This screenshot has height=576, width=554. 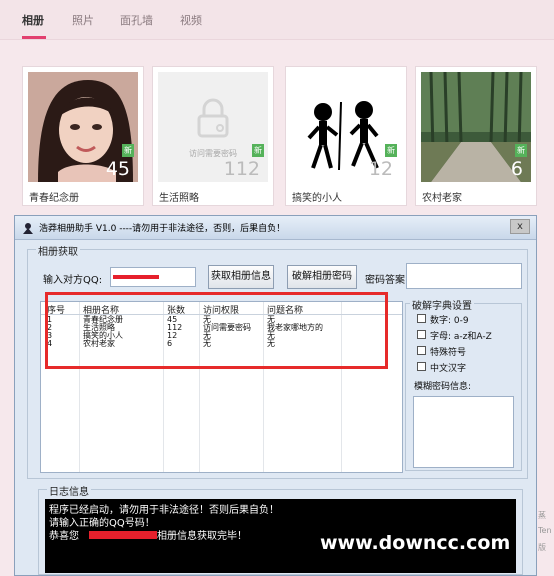 What do you see at coordinates (415, 543) in the screenshot?
I see `watermark: www.downcc.com` at bounding box center [415, 543].